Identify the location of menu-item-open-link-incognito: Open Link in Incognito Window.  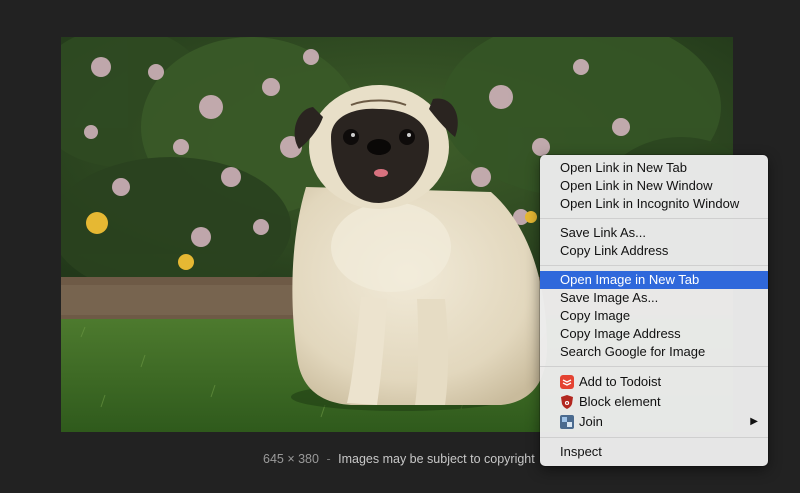
(654, 204).